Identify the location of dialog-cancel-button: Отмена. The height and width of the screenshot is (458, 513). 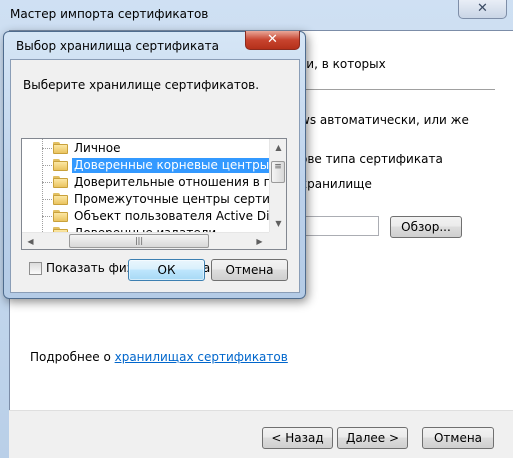
(249, 270).